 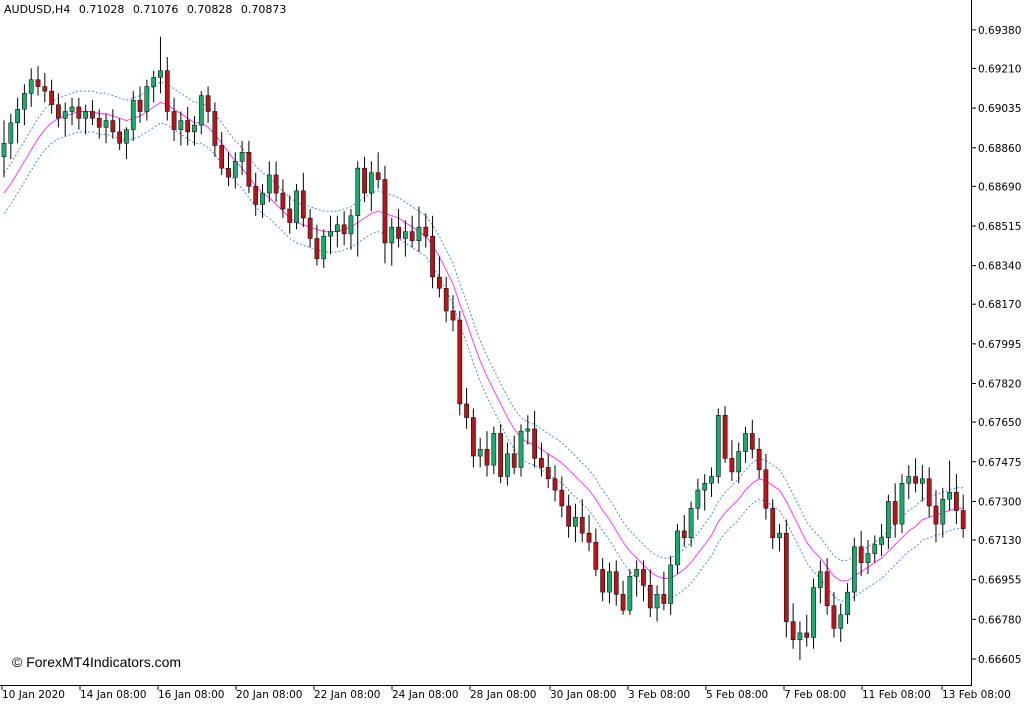 I want to click on y-tick-label-8: 0.67995, so click(x=999, y=345).